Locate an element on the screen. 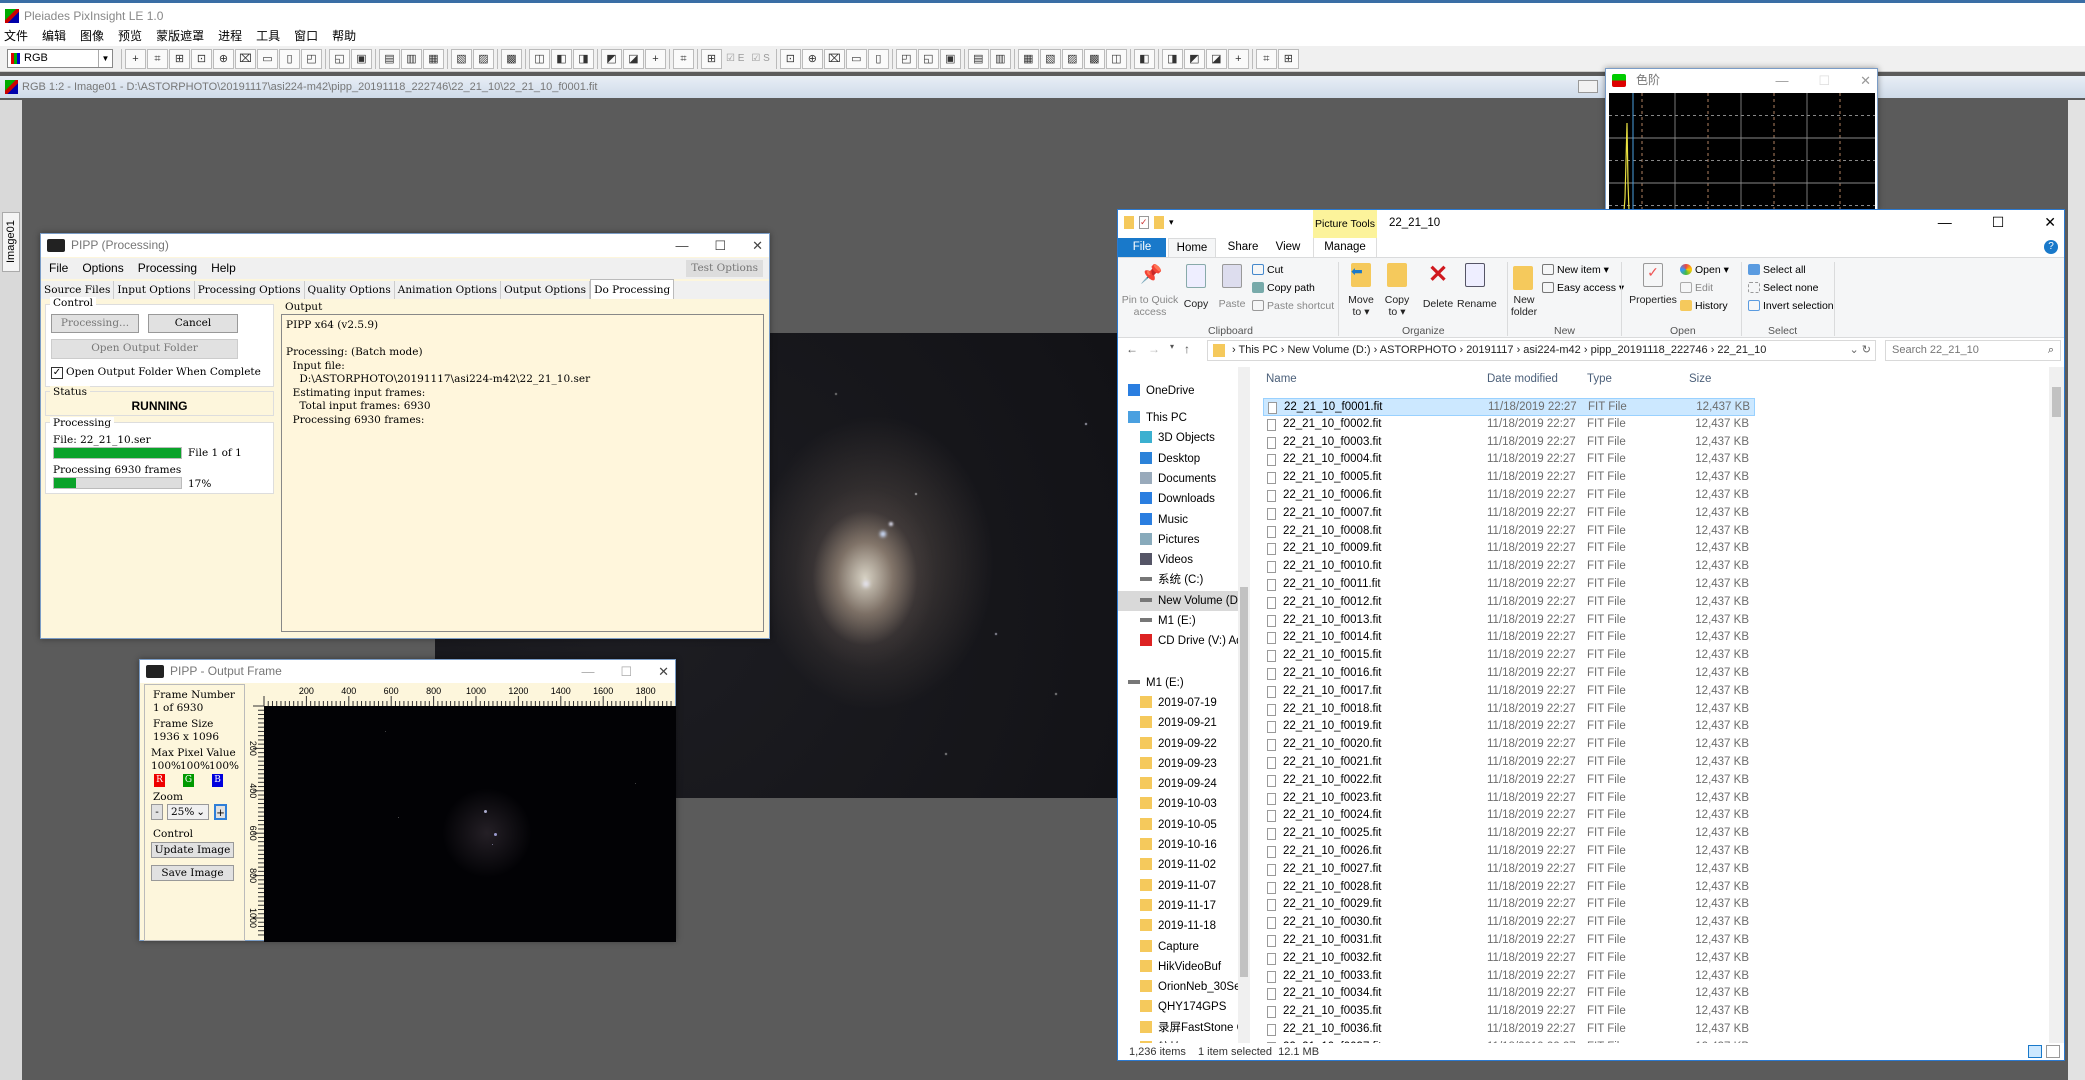  sidebar-item: Pictures is located at coordinates (1178, 540).